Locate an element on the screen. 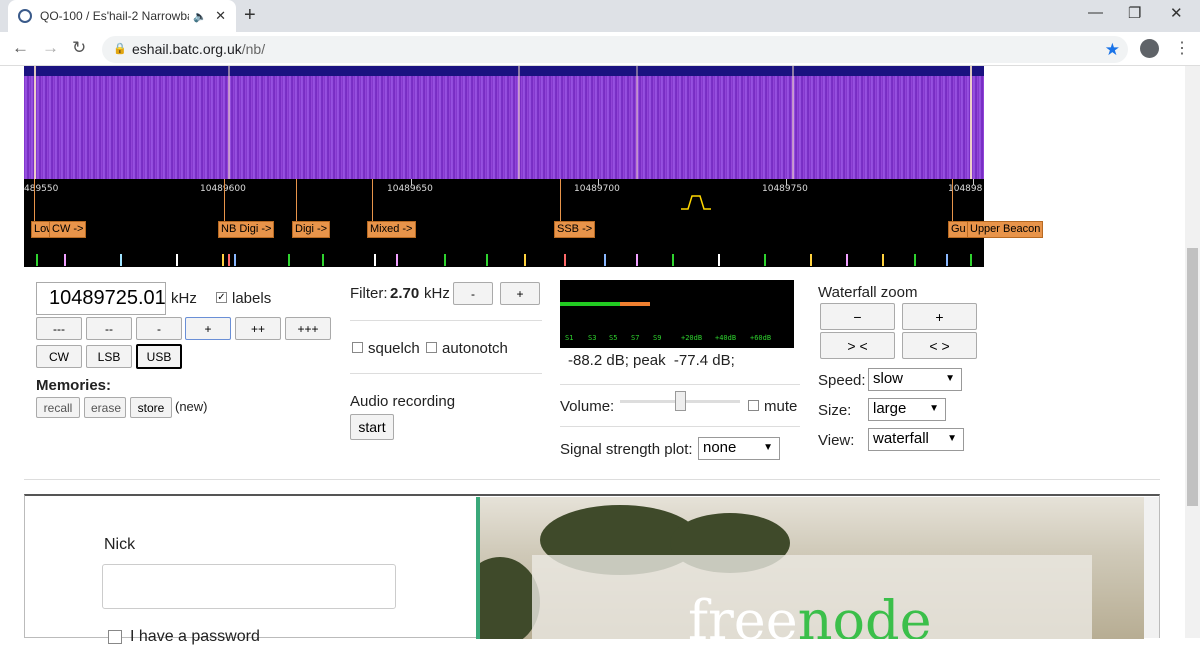  password-checkbox is located at coordinates (115, 637).